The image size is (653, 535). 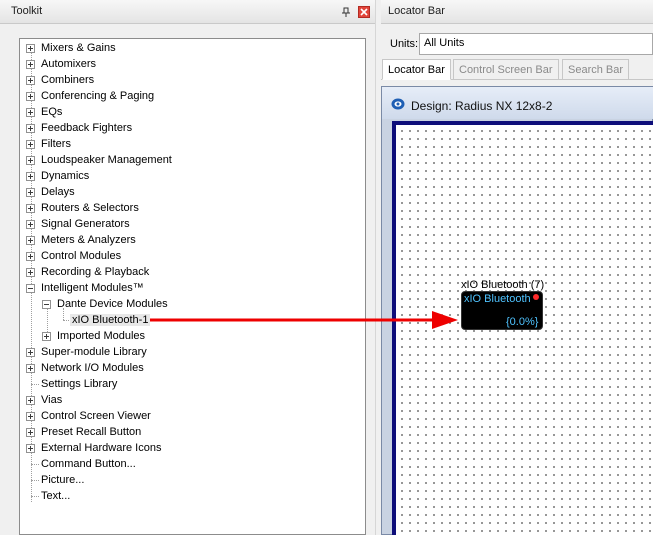 I want to click on close-button, so click(x=364, y=12).